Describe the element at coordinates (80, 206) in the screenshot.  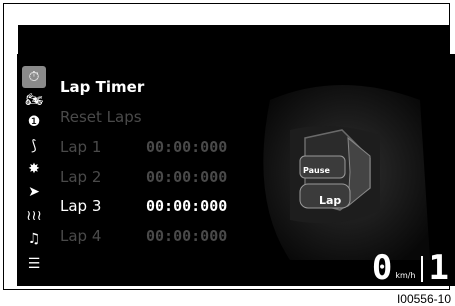
I see `lap-3-label: Lap 3` at that location.